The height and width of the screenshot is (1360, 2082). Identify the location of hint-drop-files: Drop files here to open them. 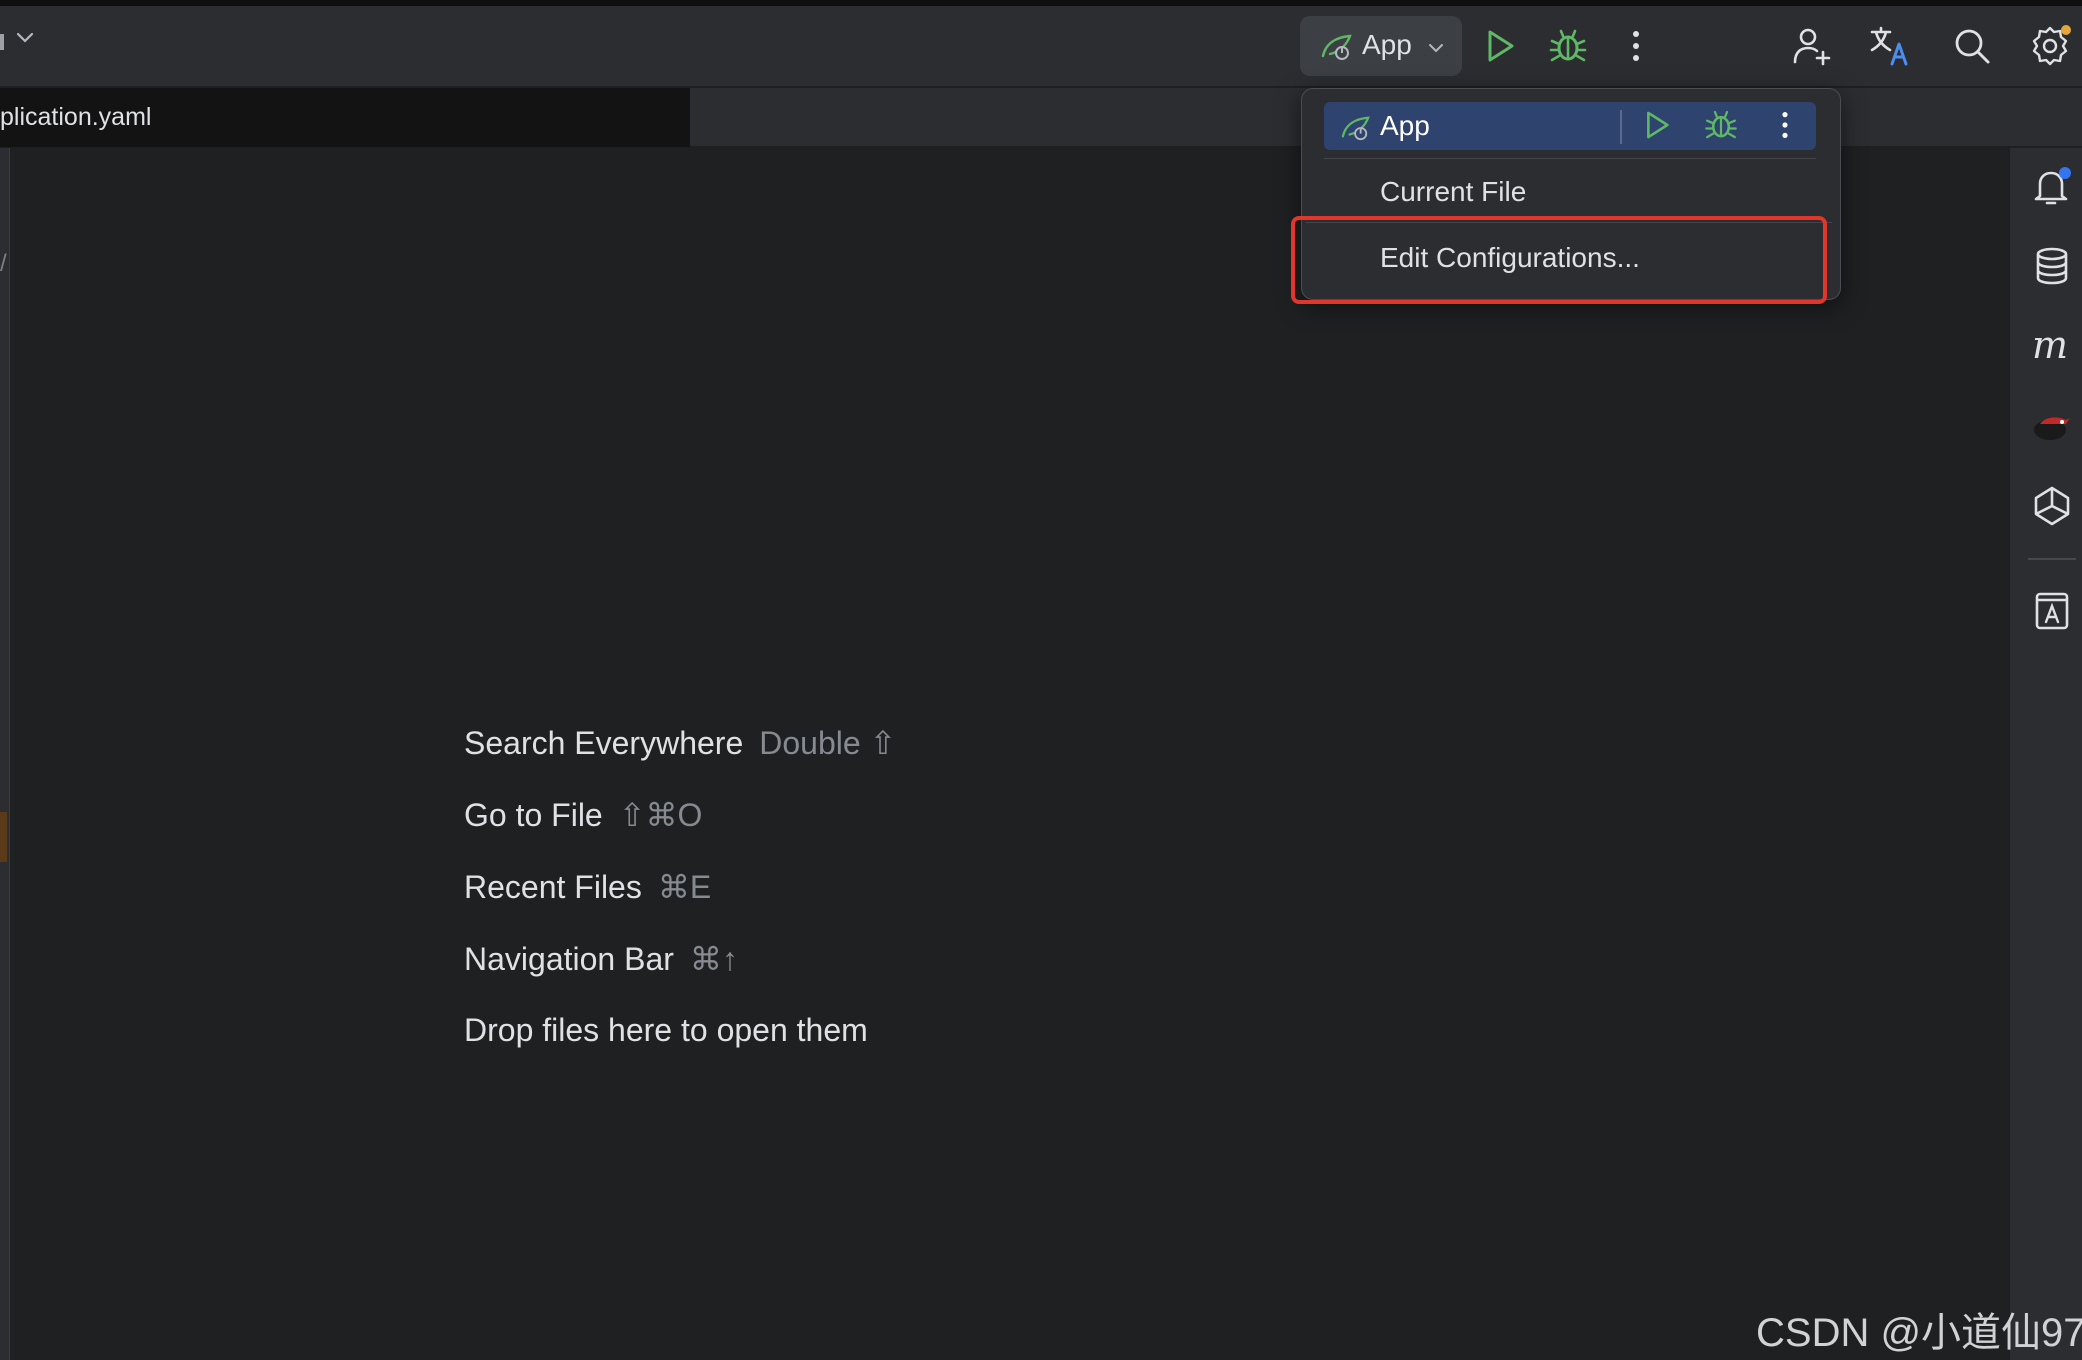
(666, 1030).